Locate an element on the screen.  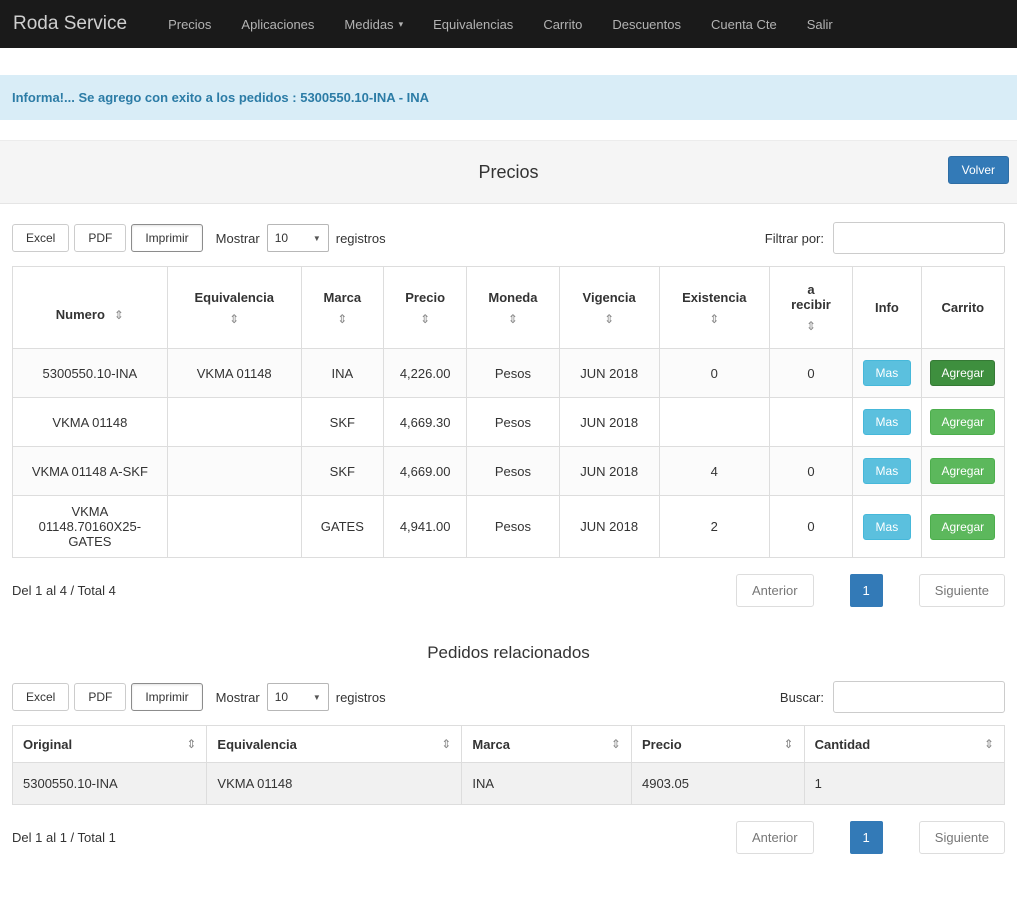
nav-item-cuenta-cte: Cuenta Cte is located at coordinates (744, 24).